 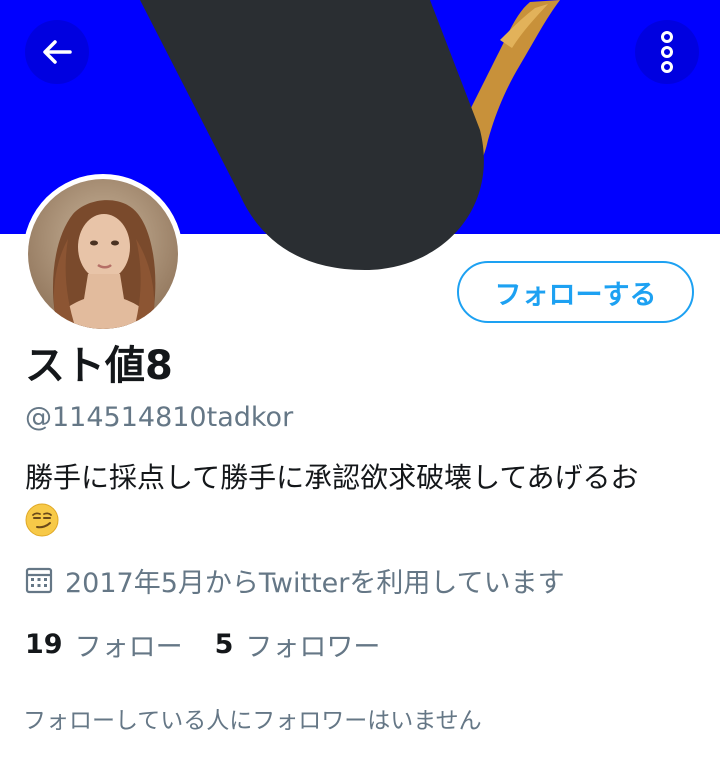 I want to click on followers-label: フォロワー, so click(x=313, y=647).